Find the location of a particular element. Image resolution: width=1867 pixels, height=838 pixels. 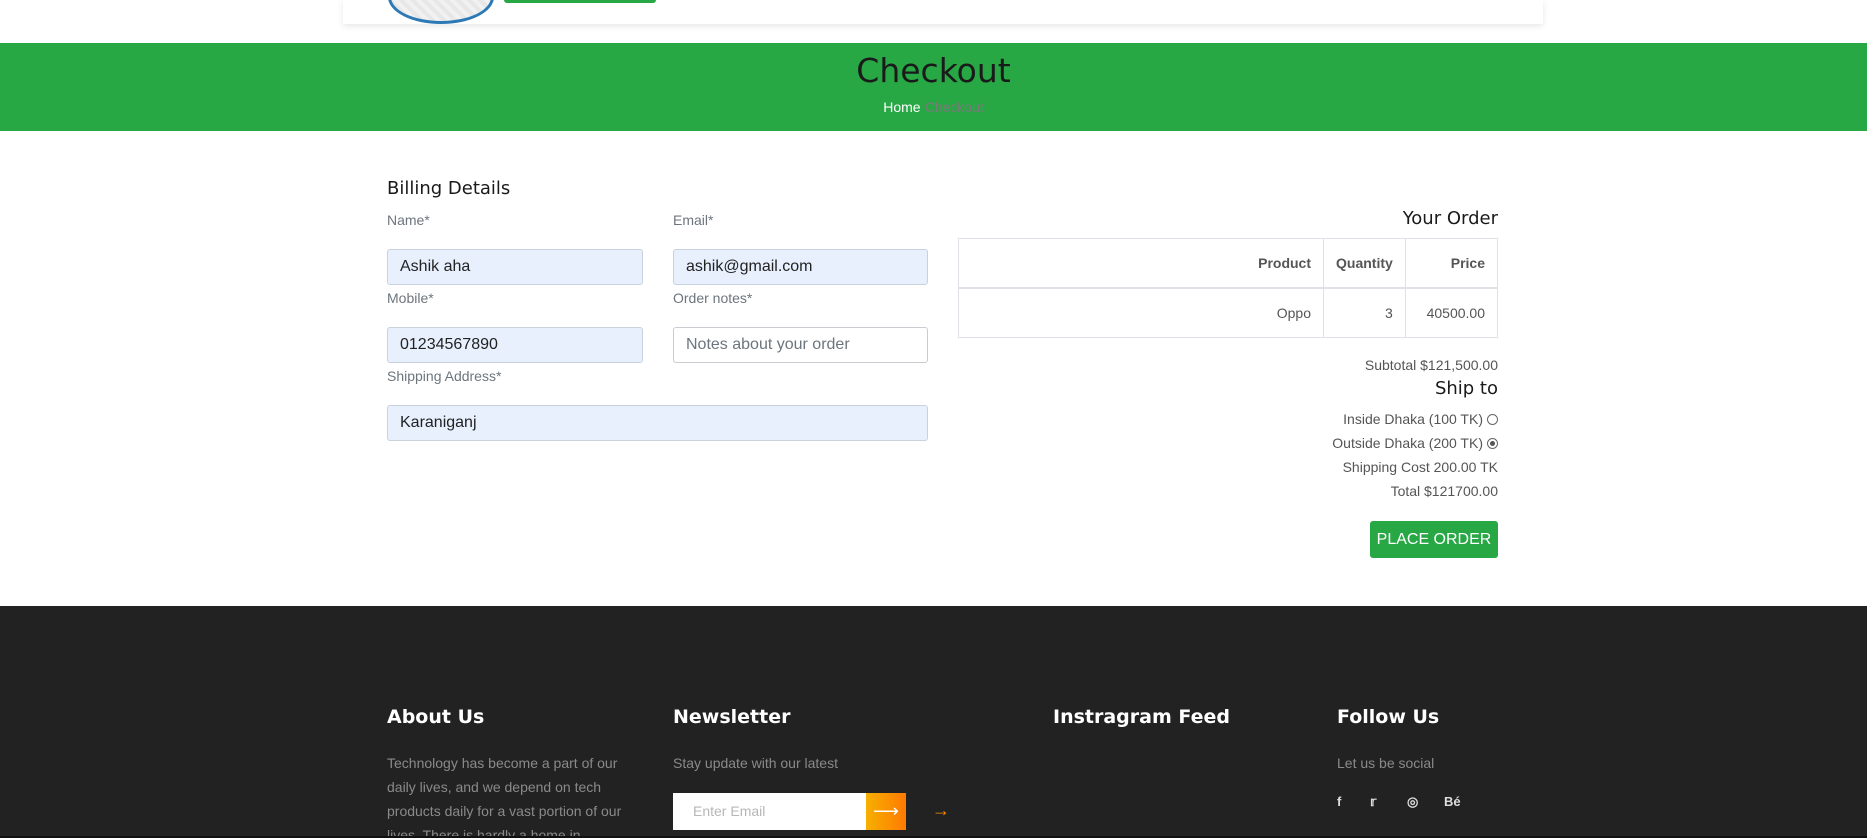

follow-us-heading: Follow Us is located at coordinates (1388, 717).